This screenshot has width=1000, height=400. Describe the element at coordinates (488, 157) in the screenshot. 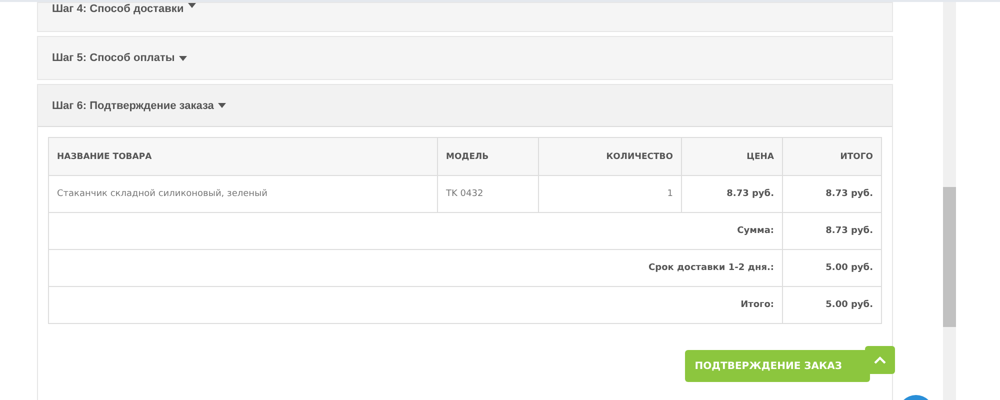

I see `column-header: МОДЕЛЬ` at that location.